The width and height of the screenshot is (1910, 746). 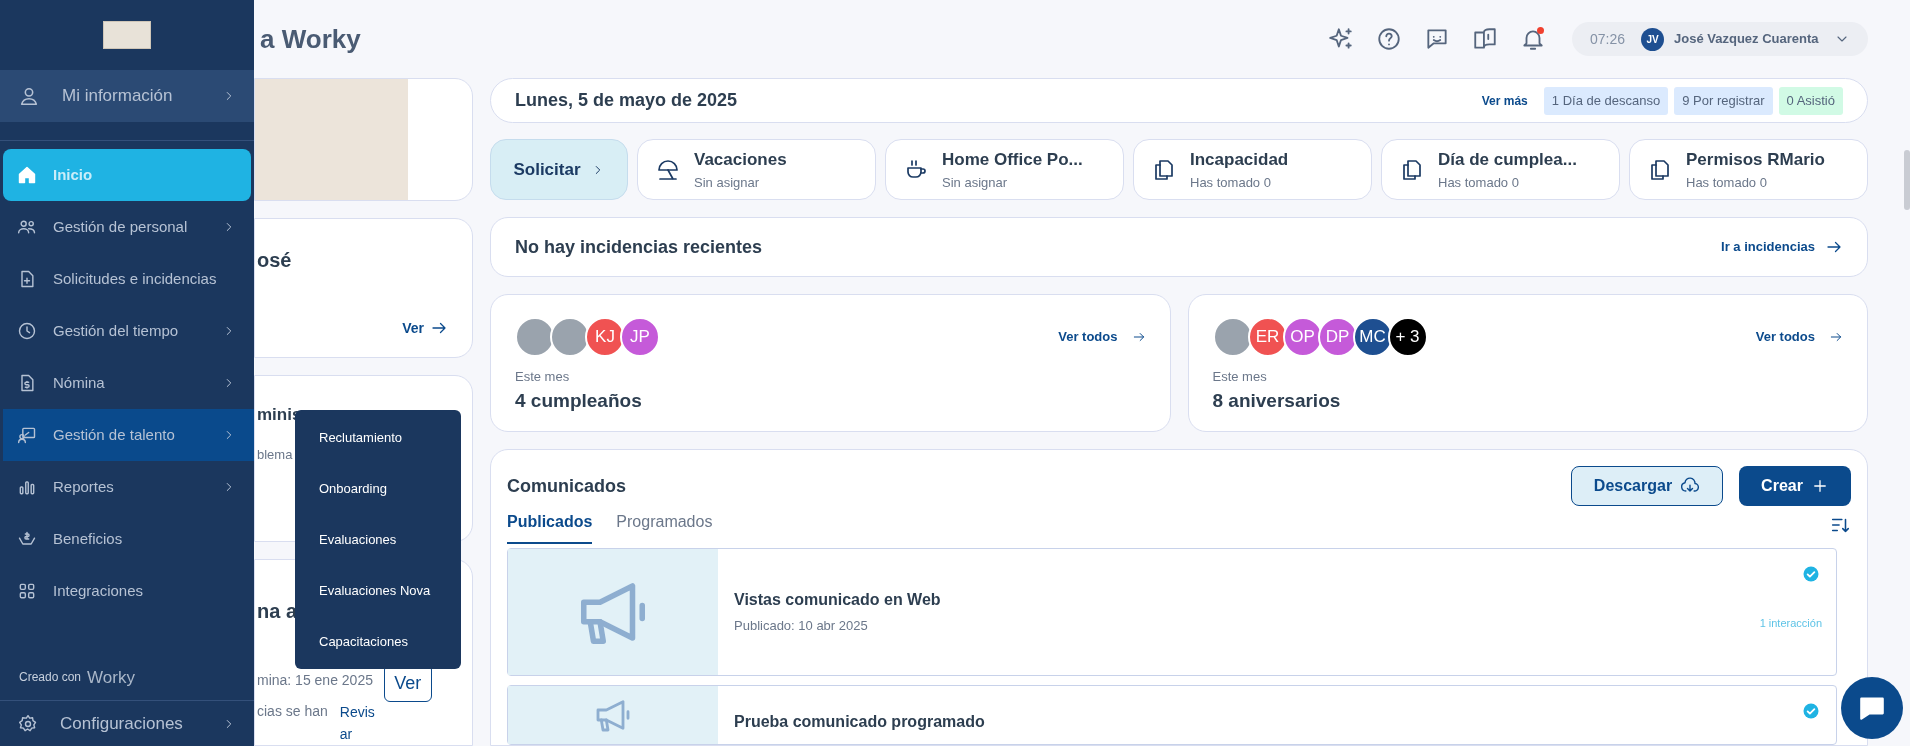 What do you see at coordinates (128, 383) in the screenshot?
I see `sidebar-item: Nómina` at bounding box center [128, 383].